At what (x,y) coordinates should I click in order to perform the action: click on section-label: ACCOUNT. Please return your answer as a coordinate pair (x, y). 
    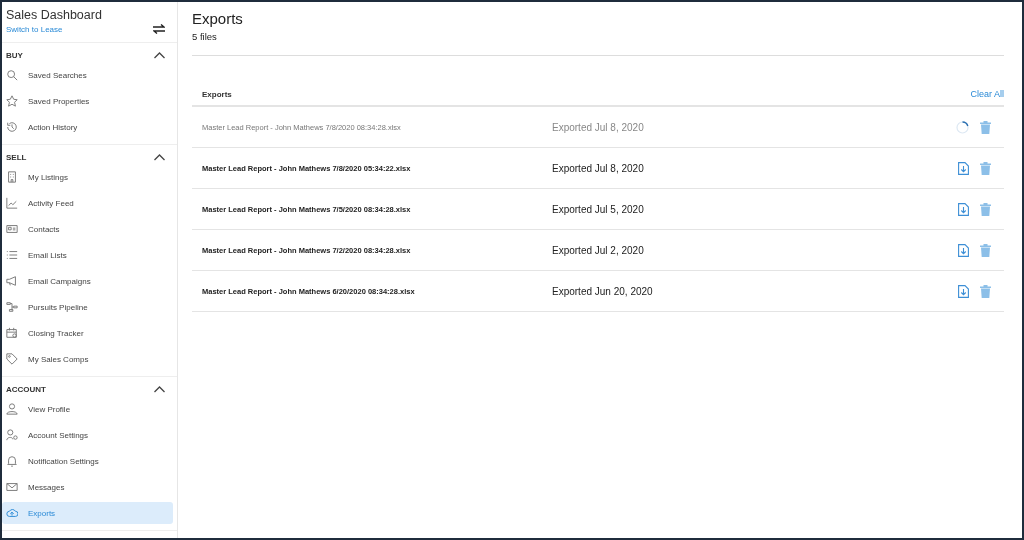
    Looking at the image, I should click on (26, 389).